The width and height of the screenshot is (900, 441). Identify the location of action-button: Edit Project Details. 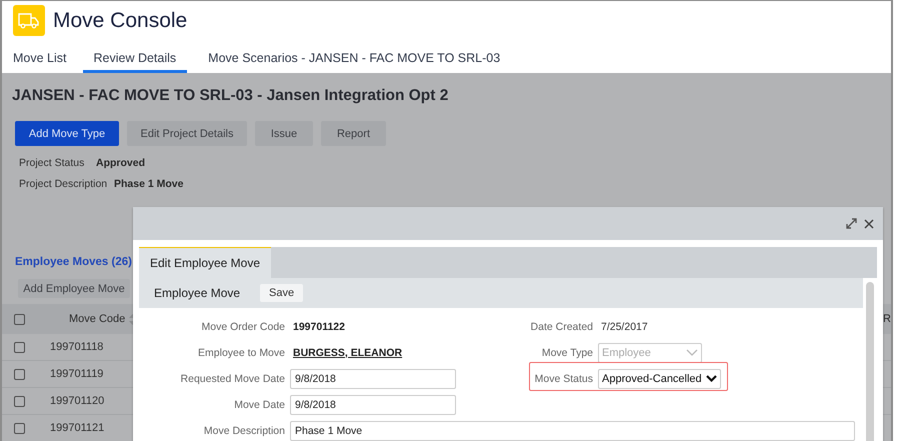
(187, 133).